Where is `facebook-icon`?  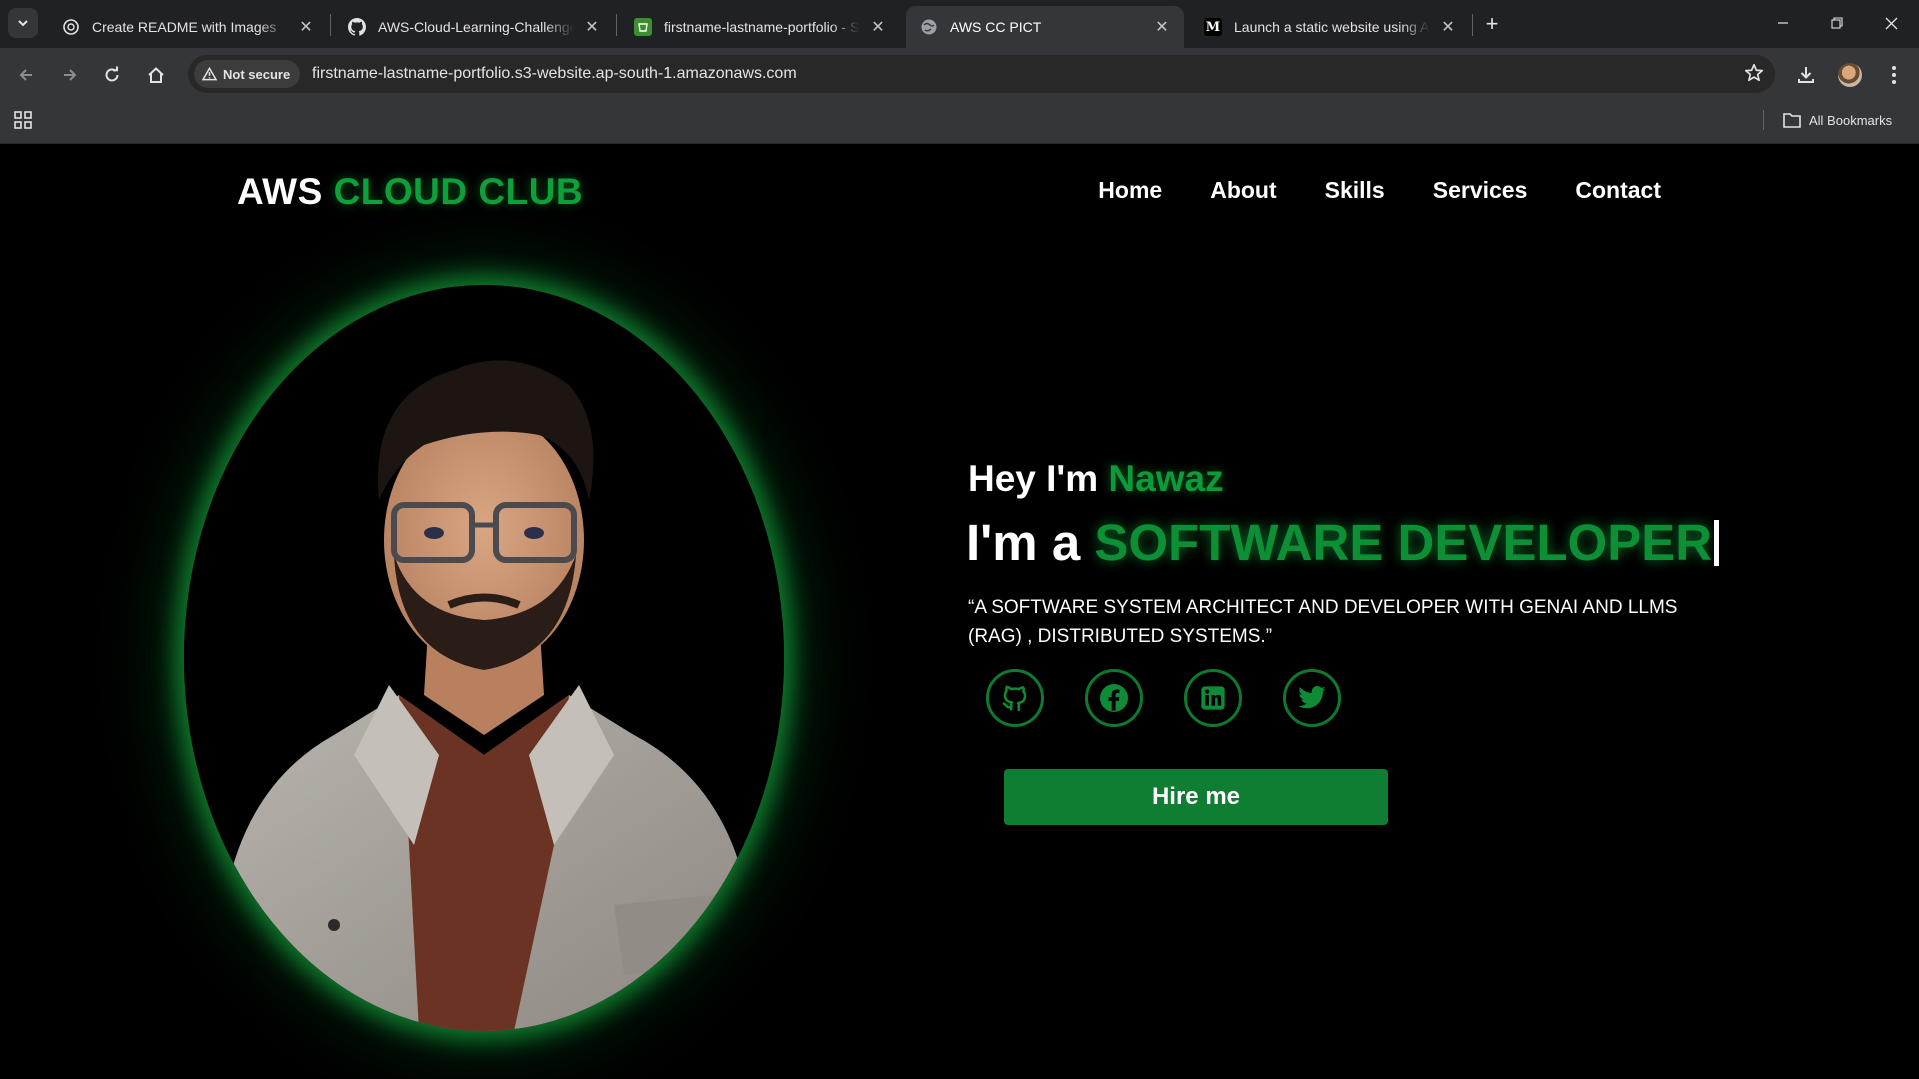
facebook-icon is located at coordinates (1114, 698).